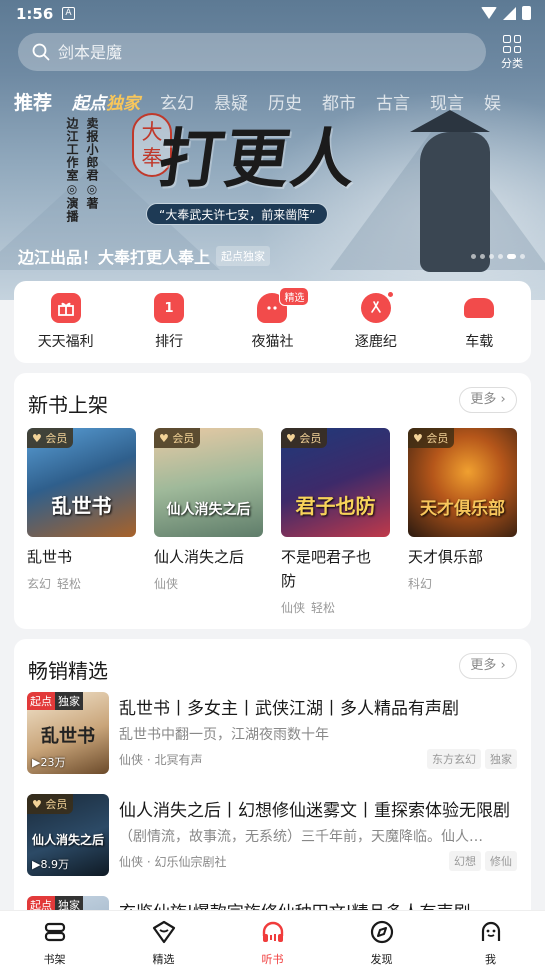  What do you see at coordinates (503, 665) in the screenshot?
I see `chevron-right-icon: ›` at bounding box center [503, 665].